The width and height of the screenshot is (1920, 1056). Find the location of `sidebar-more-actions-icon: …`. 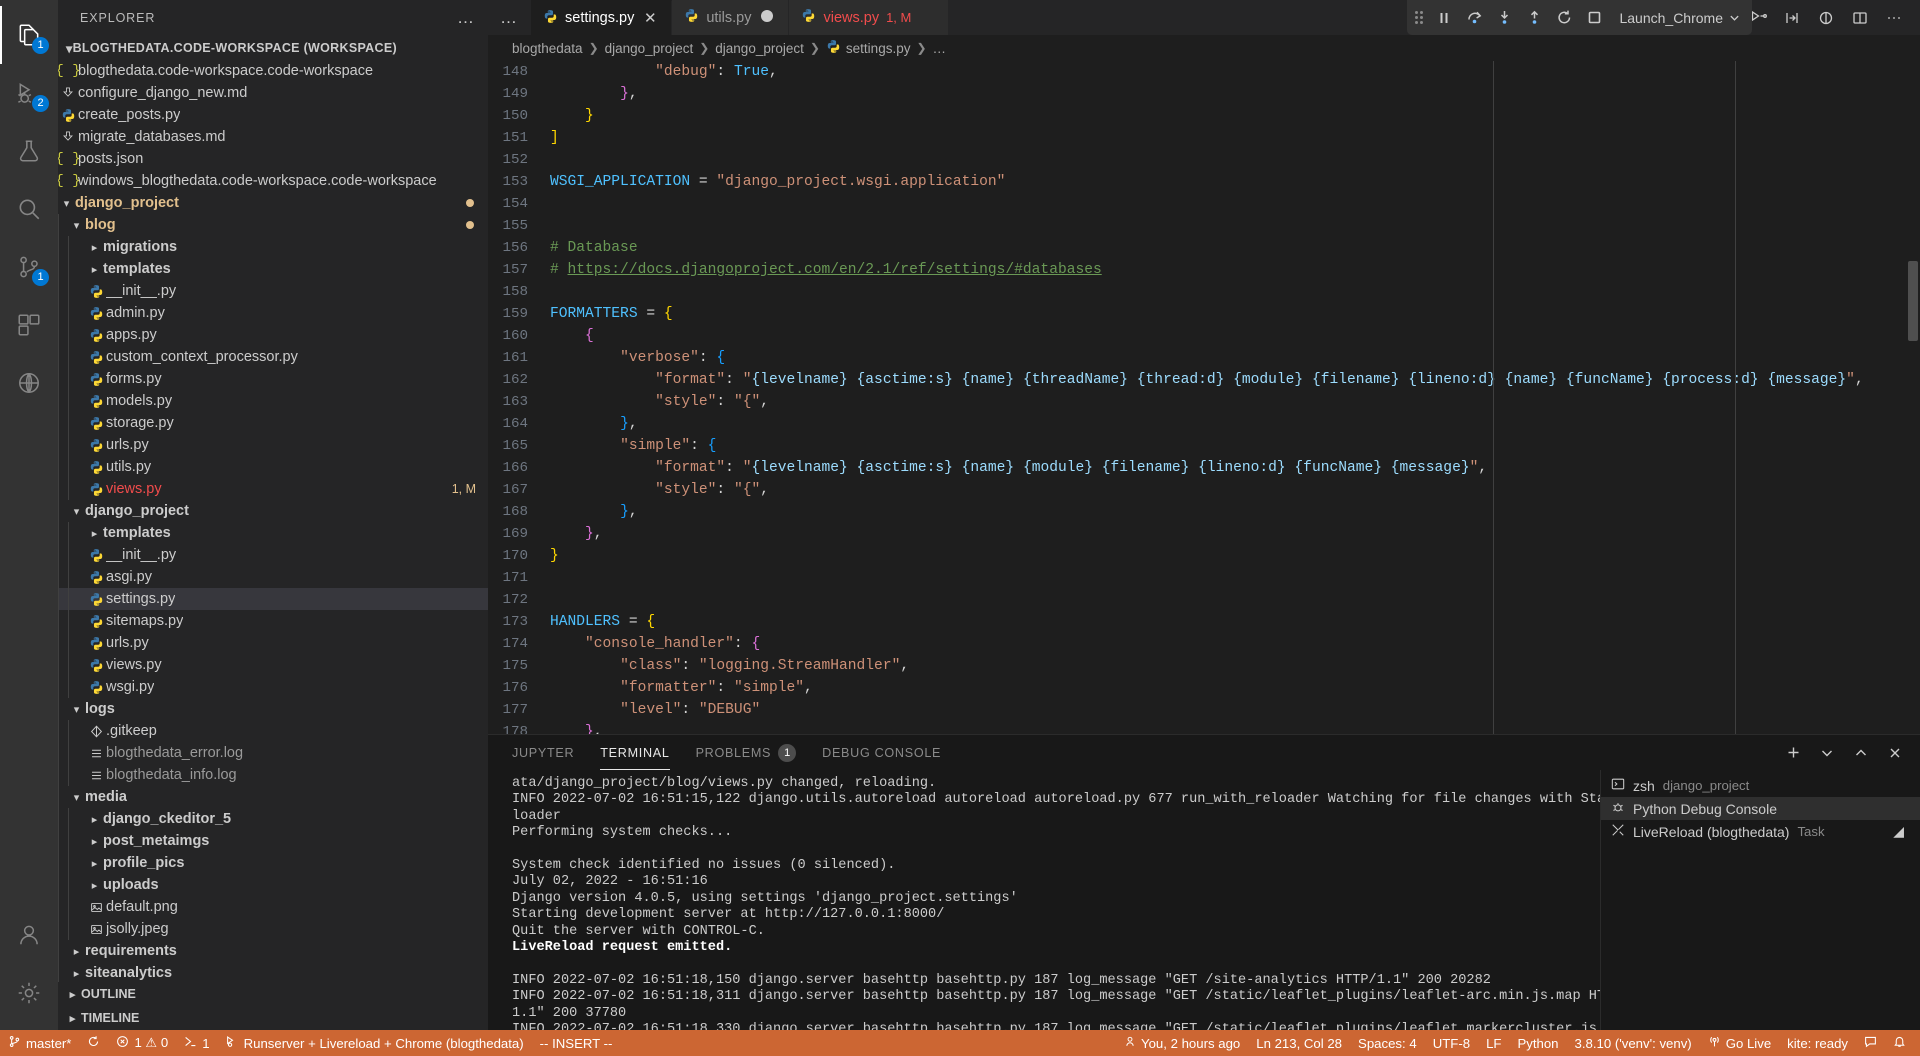

sidebar-more-actions-icon: … is located at coordinates (466, 18).